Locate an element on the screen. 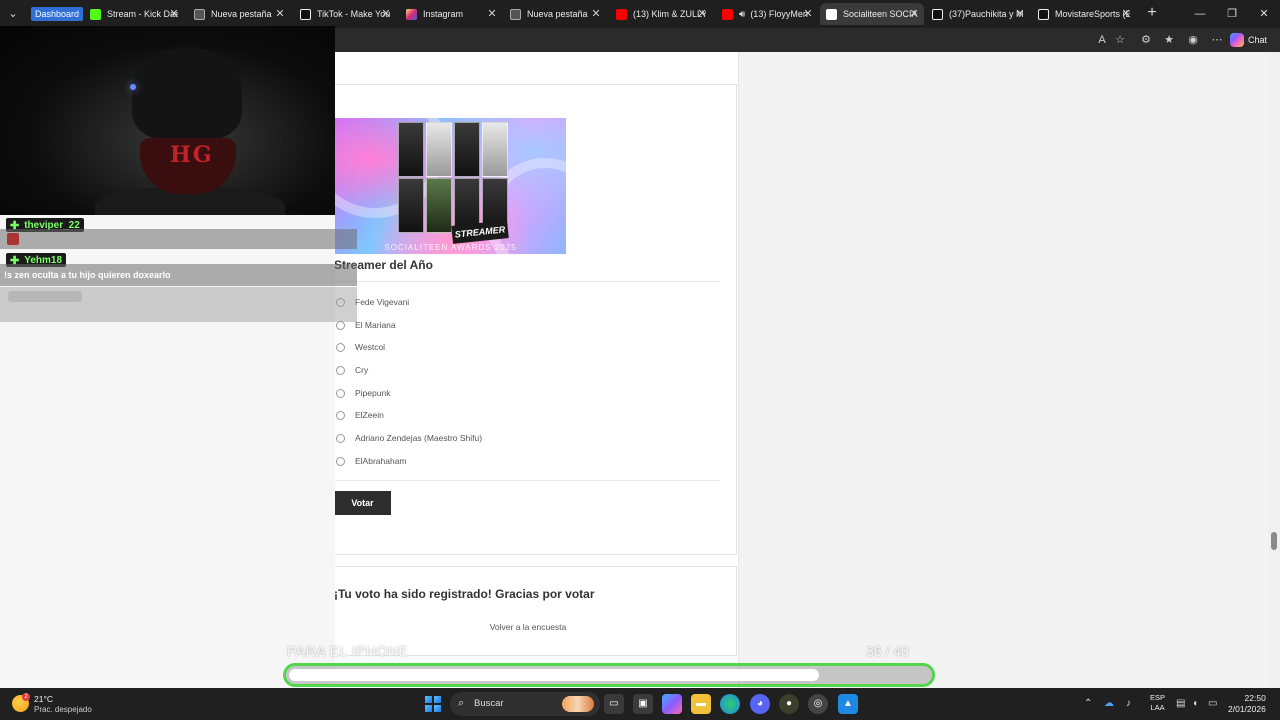 Image resolution: width=1280 pixels, height=720 pixels. favorites-icon: ★ is located at coordinates (1169, 40).